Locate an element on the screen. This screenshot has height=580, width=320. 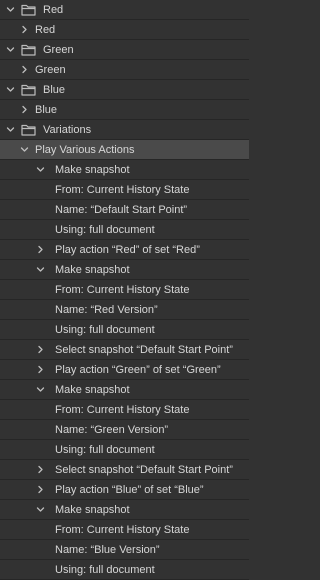
actions-row-detail: Name: “Green Version” is located at coordinates (124, 430).